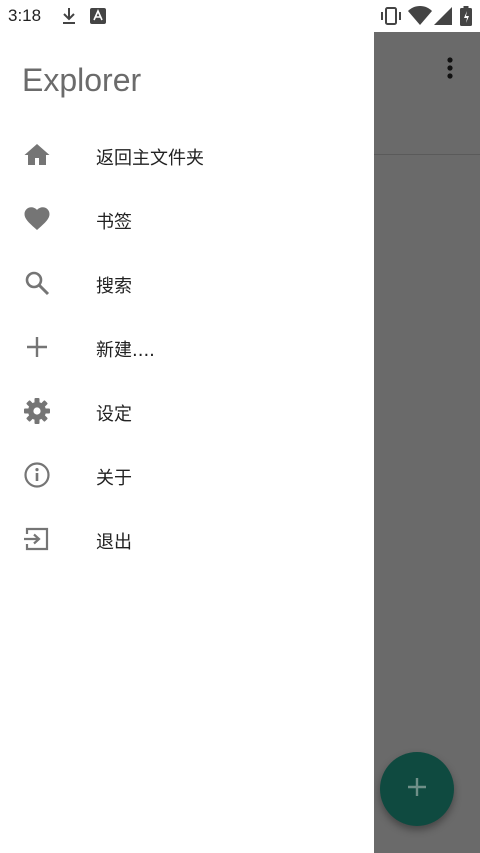 The image size is (480, 853). What do you see at coordinates (37, 475) in the screenshot?
I see `info-icon` at bounding box center [37, 475].